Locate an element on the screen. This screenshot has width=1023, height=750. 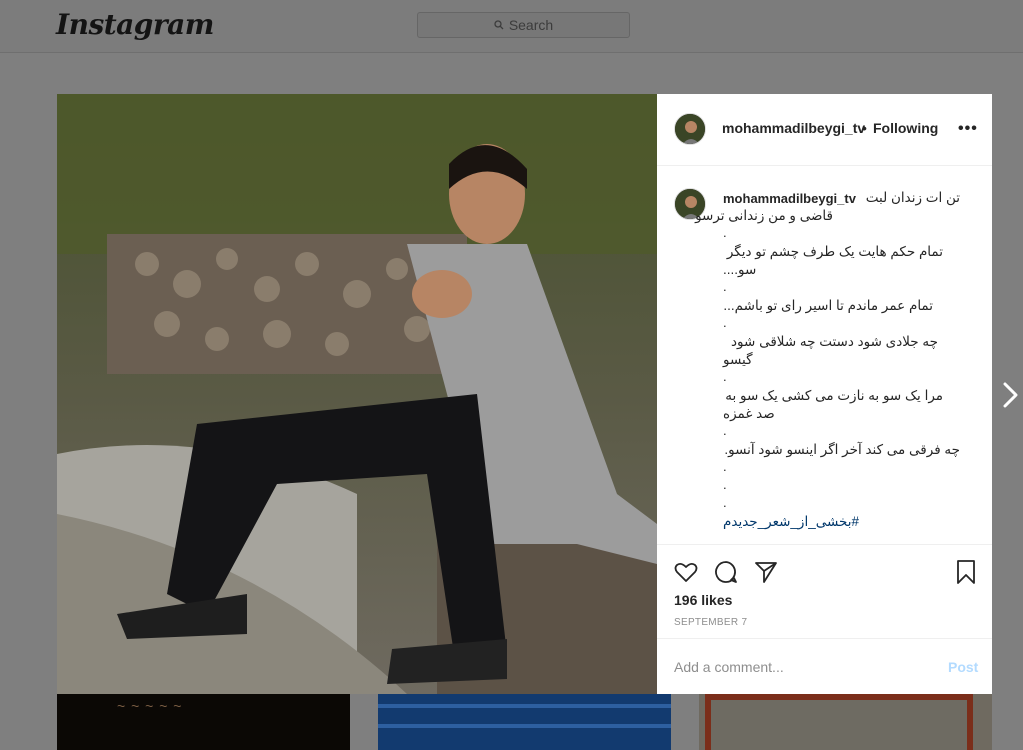
bookmark-icon is located at coordinates (966, 572).